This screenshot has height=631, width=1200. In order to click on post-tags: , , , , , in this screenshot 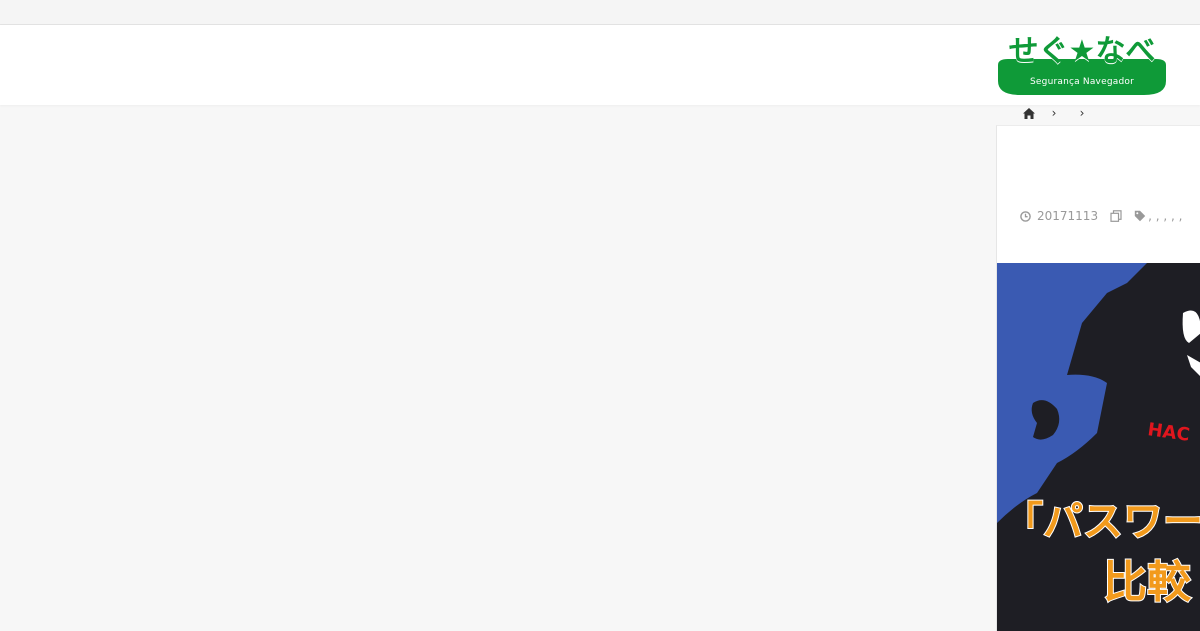, I will do `click(1165, 216)`.